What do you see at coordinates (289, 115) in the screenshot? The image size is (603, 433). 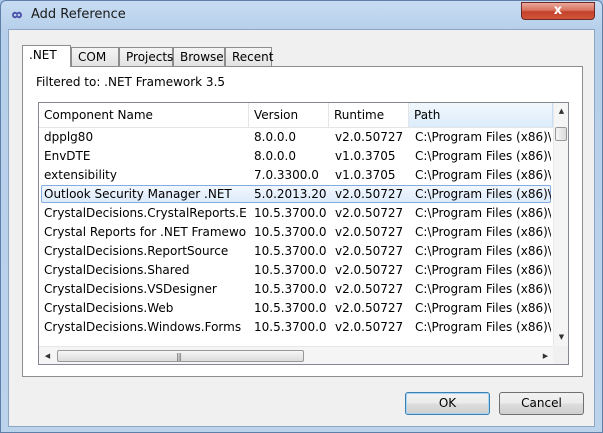 I see `column-header-version: Version` at bounding box center [289, 115].